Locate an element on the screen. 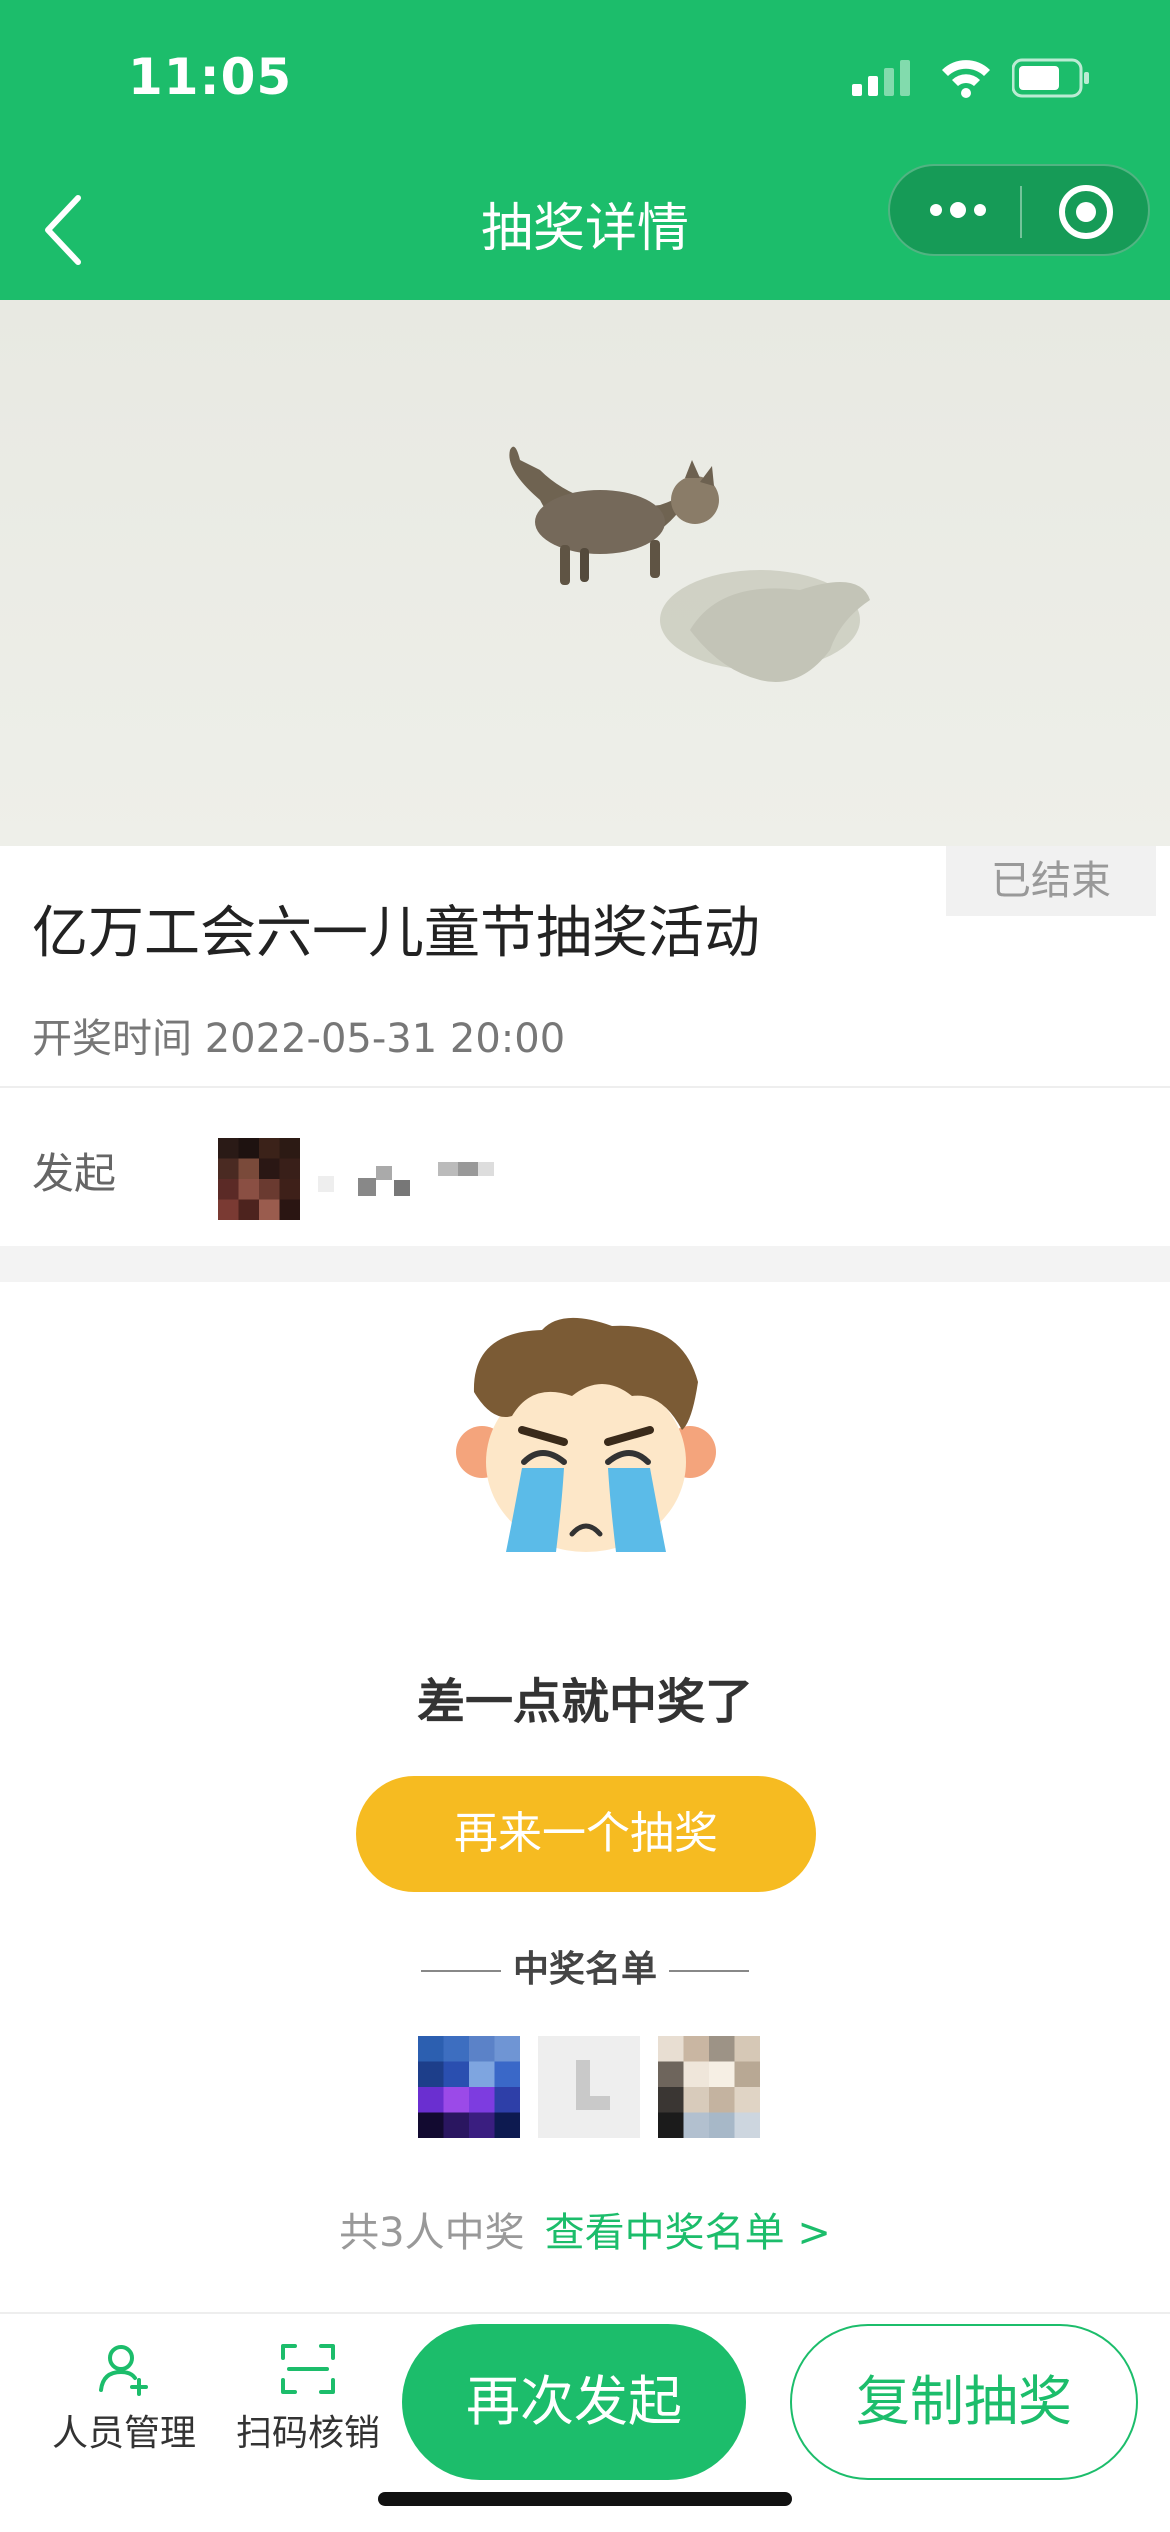 This screenshot has height=2532, width=1170. more-dots-icon is located at coordinates (958, 210).